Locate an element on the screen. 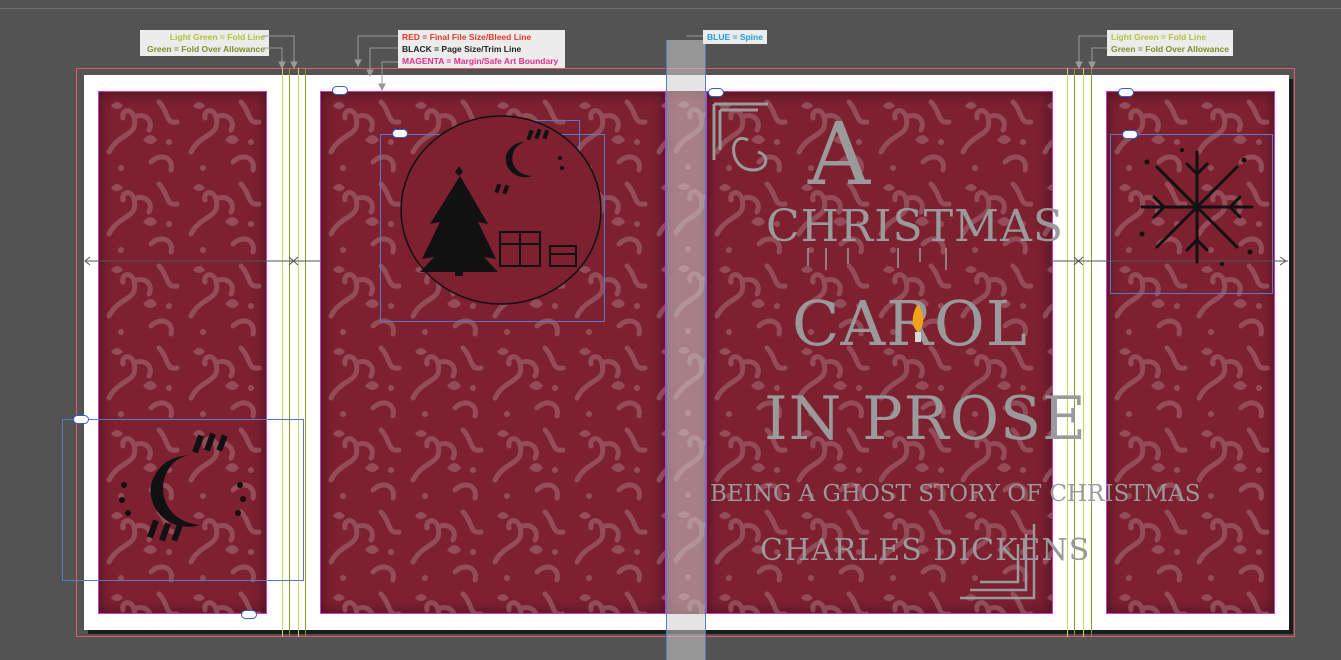 This screenshot has width=1341, height=660. candle-flame-icon is located at coordinates (918, 323).